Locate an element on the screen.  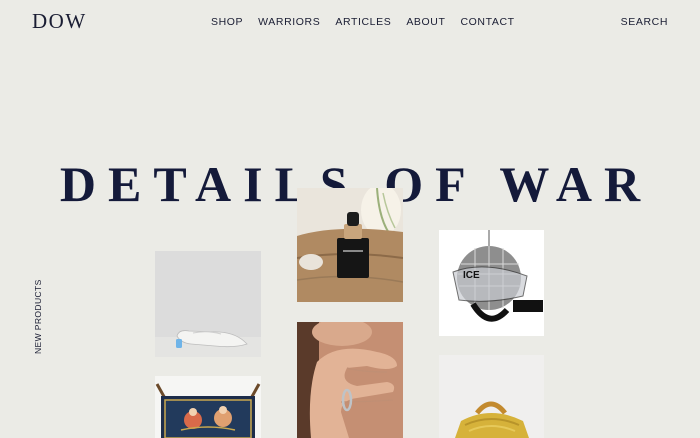
product-image-ring is located at coordinates (350, 380).